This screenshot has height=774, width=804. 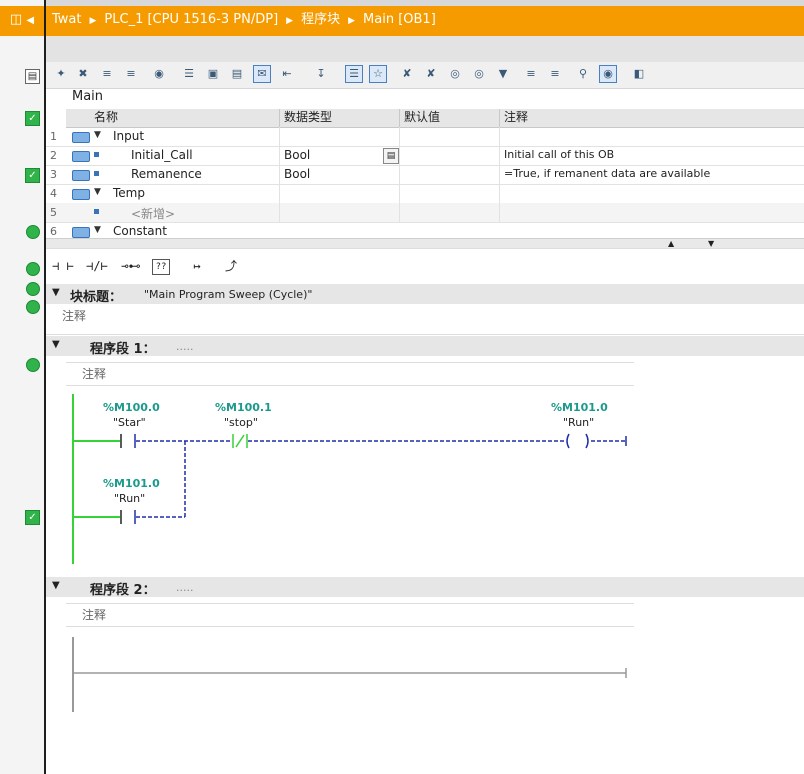 I want to click on contact-stop, so click(x=240, y=441).